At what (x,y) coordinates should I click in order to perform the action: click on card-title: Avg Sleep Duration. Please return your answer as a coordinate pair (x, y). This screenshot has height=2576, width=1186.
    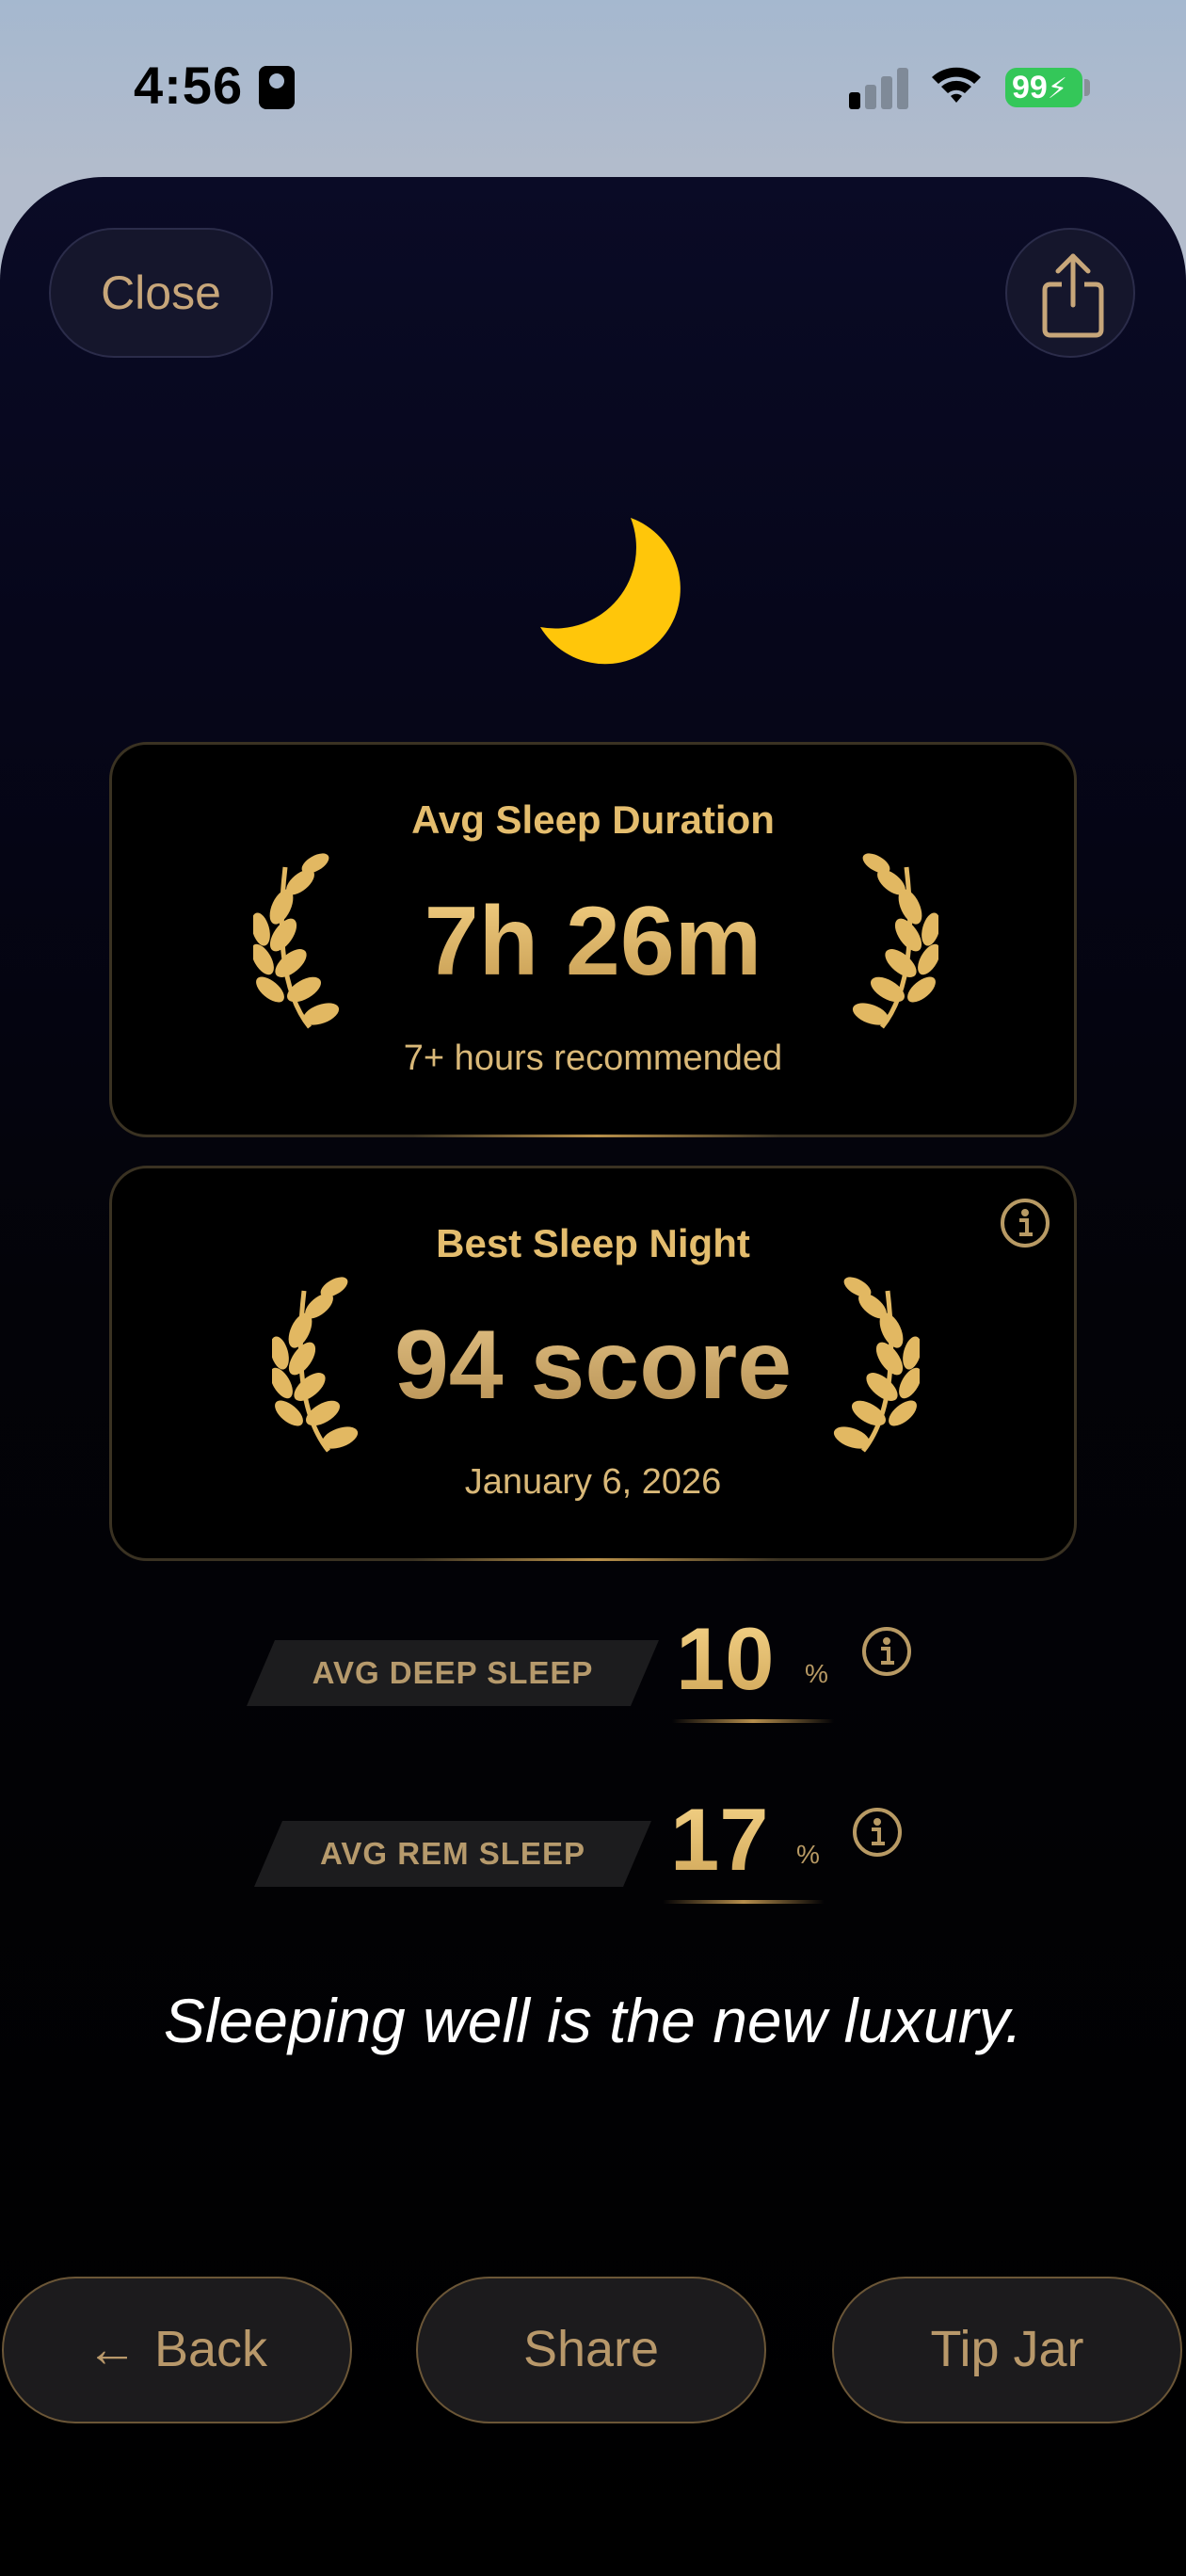
    Looking at the image, I should click on (593, 819).